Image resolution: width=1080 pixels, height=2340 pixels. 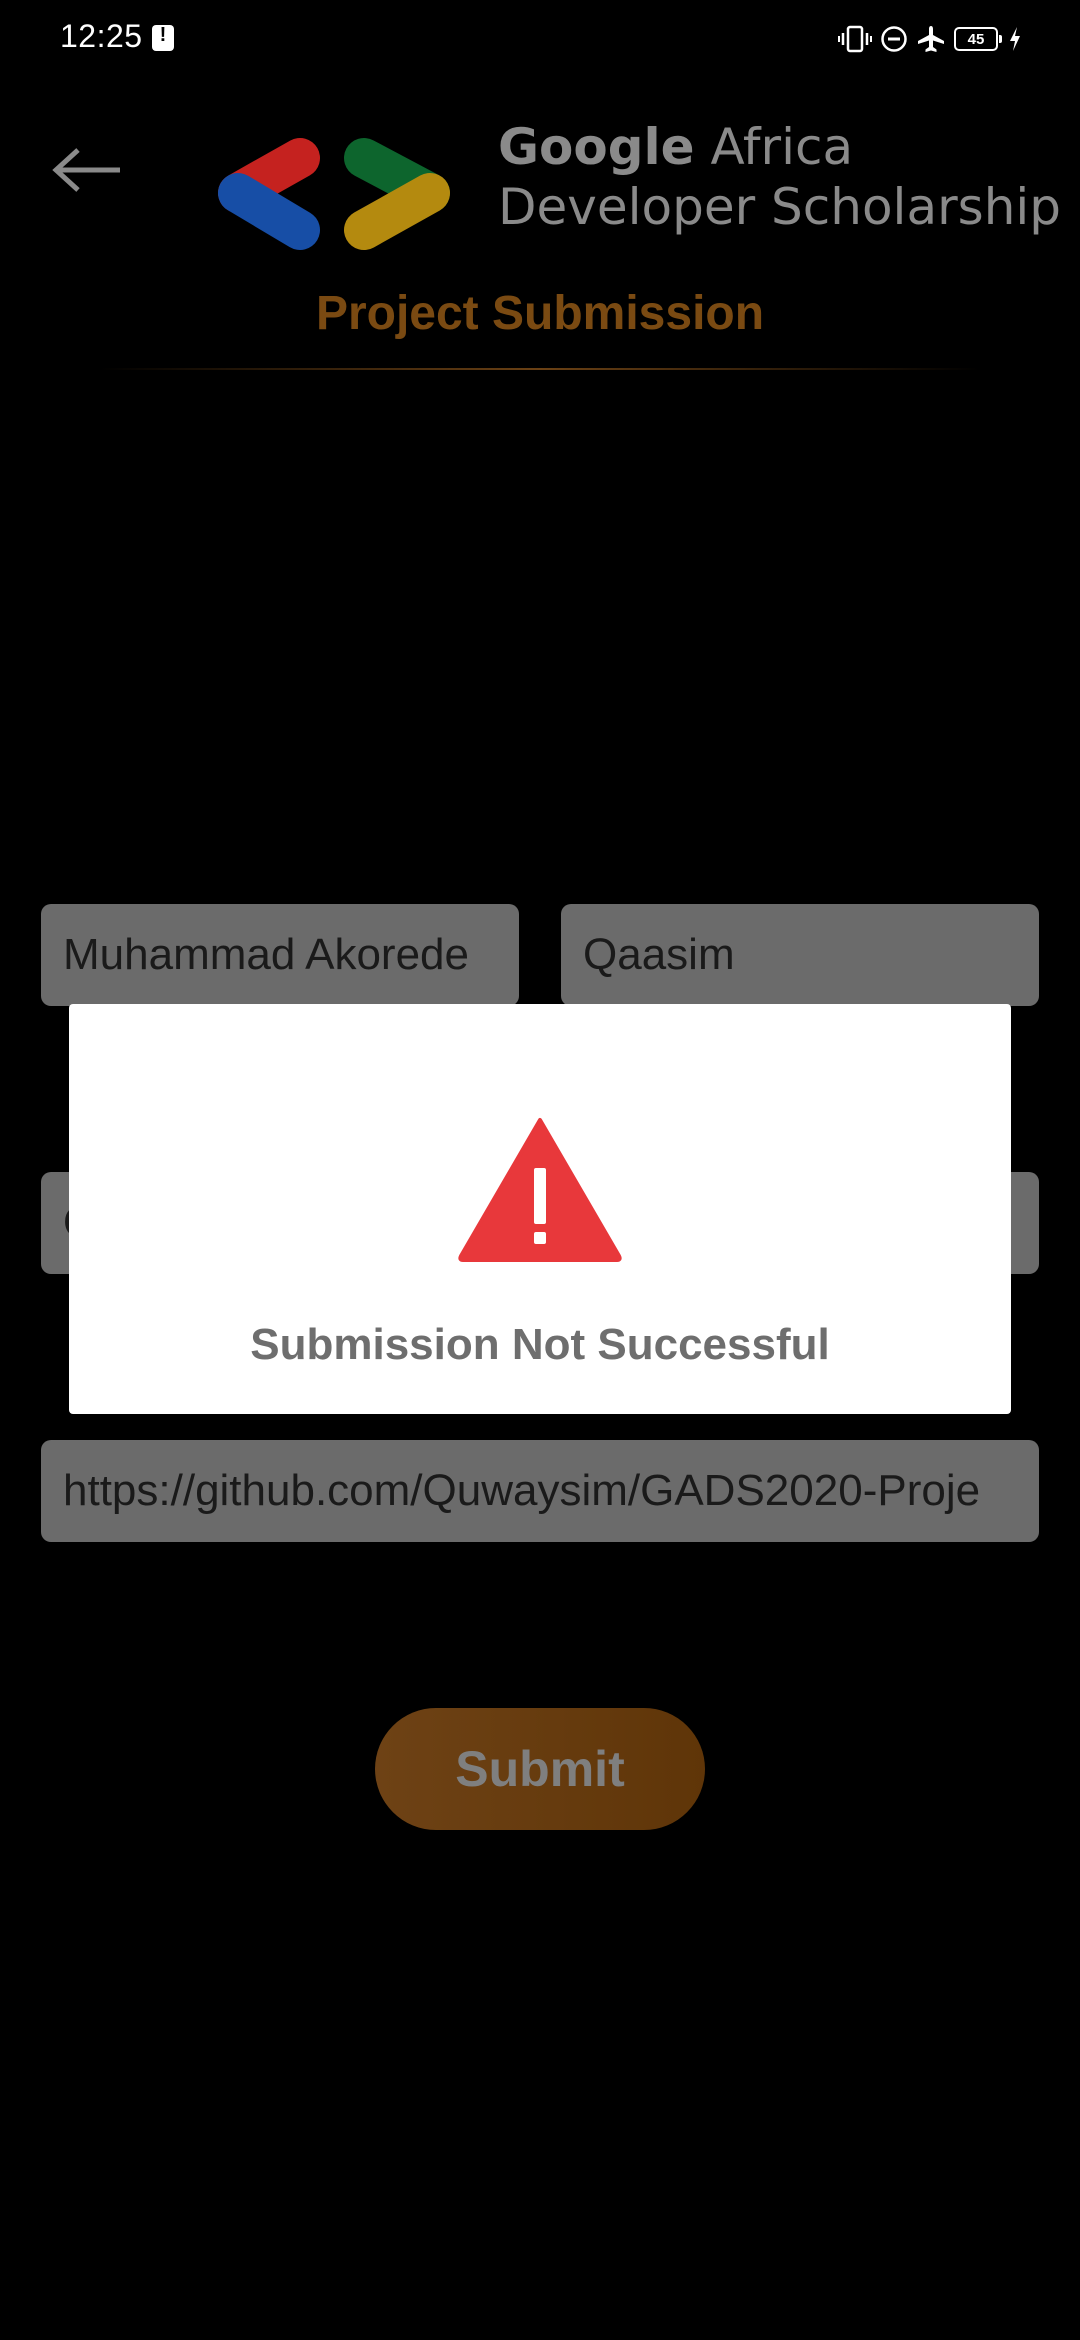 What do you see at coordinates (163, 37) in the screenshot?
I see `alert-icon` at bounding box center [163, 37].